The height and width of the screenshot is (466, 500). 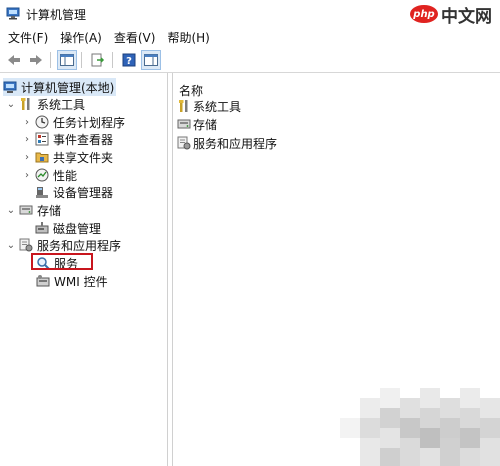 I want to click on tree-label: 共享文件夹, so click(x=83, y=157).